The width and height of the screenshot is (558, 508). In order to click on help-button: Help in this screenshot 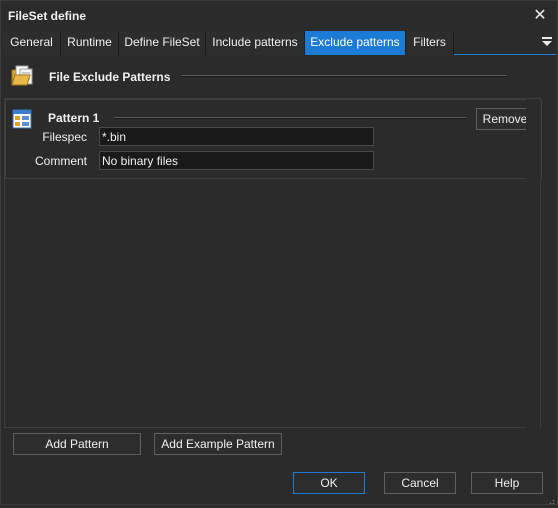, I will do `click(507, 483)`.